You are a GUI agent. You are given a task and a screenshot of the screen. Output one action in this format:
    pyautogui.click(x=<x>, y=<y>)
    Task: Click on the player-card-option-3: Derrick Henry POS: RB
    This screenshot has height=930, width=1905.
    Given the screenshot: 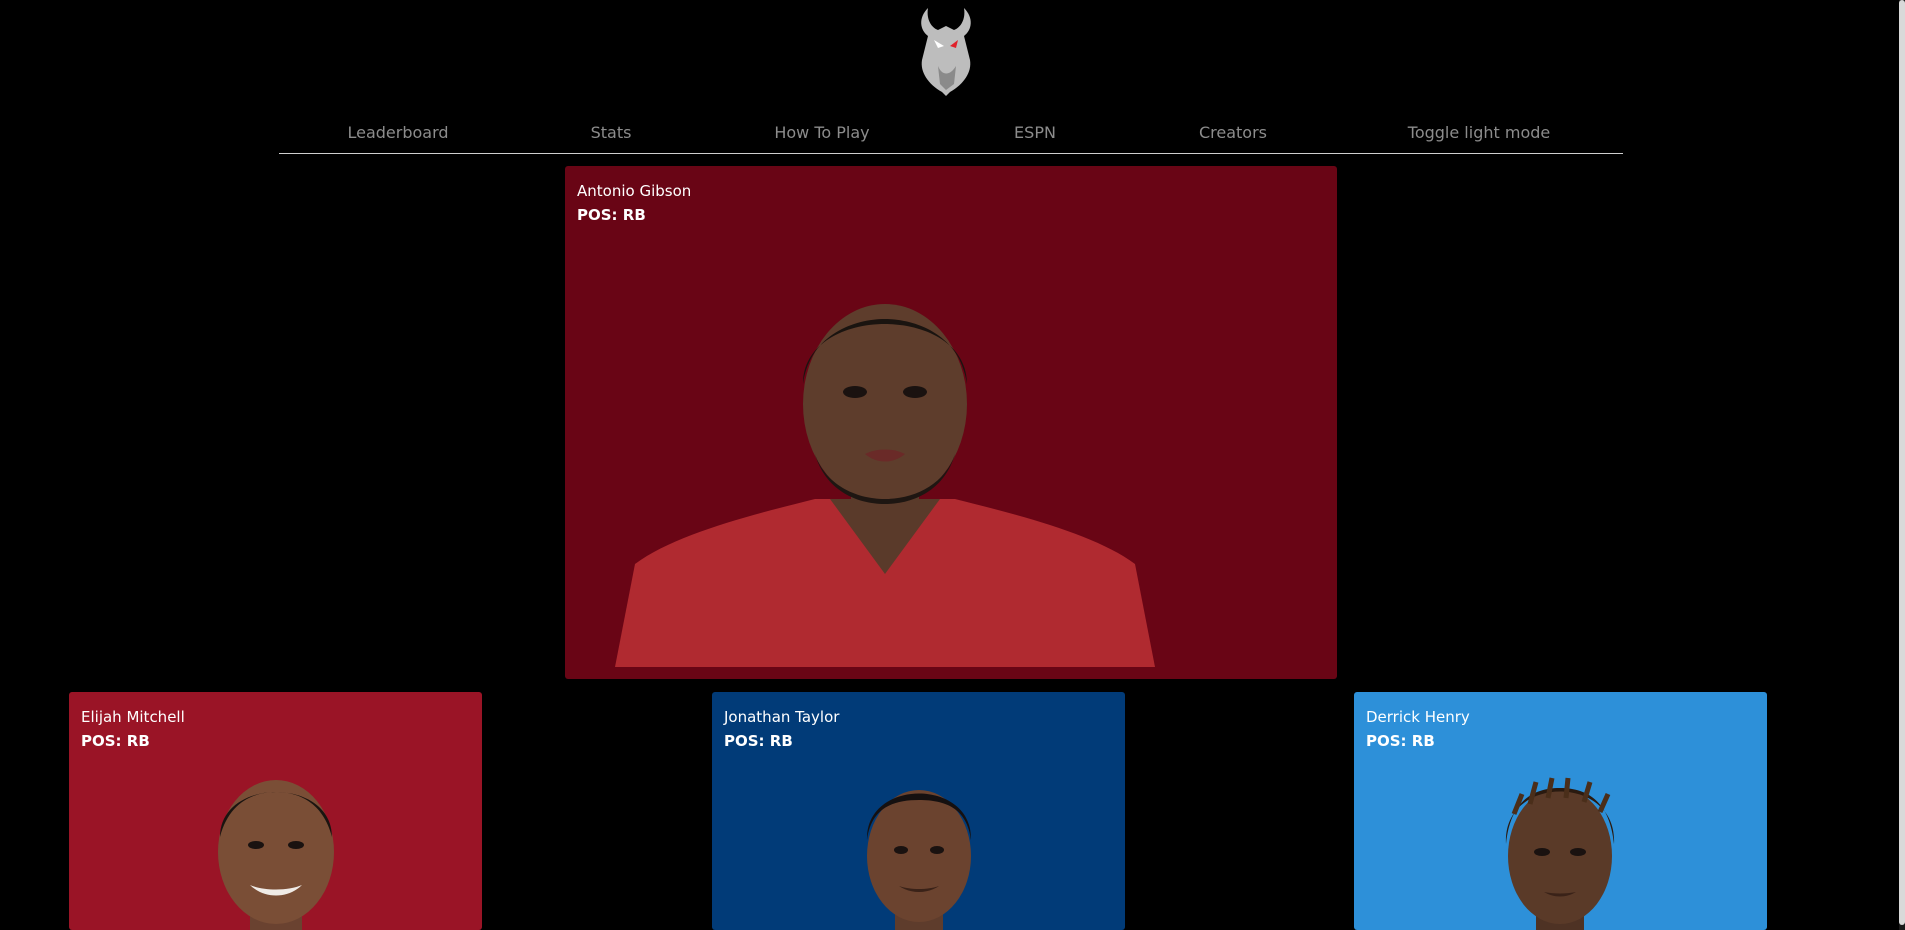 What is the action you would take?
    pyautogui.click(x=1560, y=811)
    